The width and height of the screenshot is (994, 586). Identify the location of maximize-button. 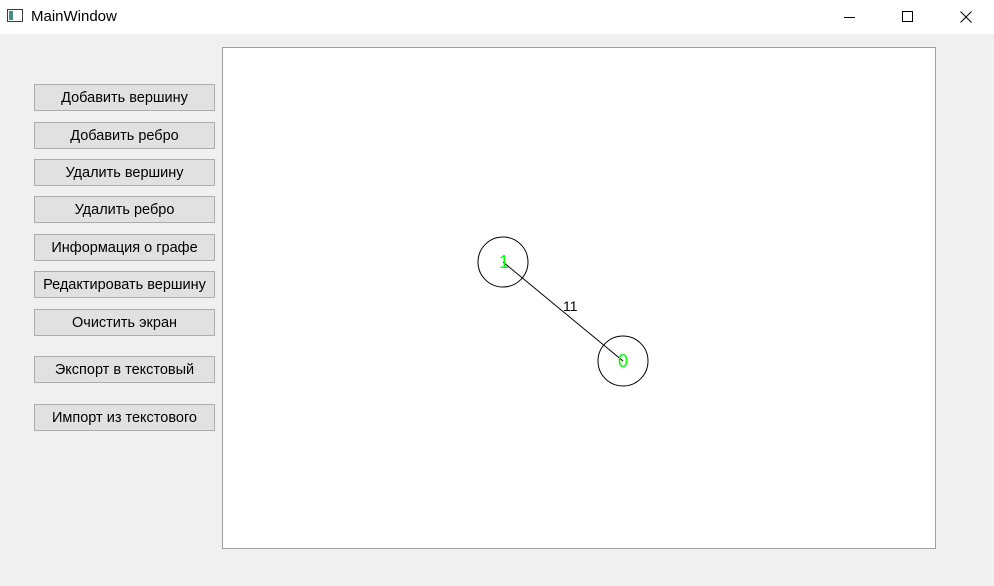
(908, 17).